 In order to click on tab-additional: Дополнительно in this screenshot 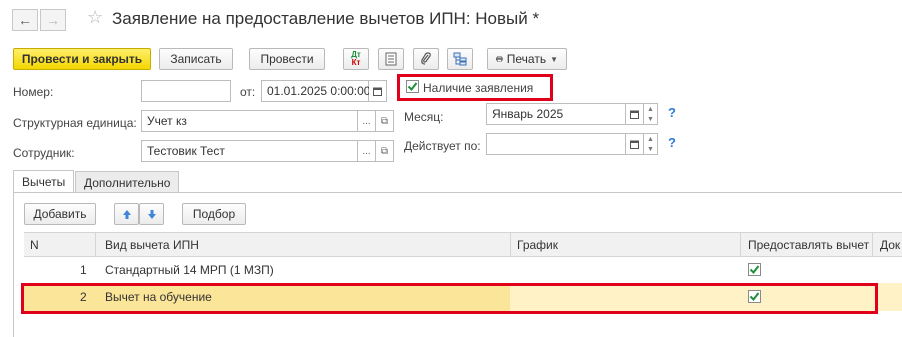, I will do `click(127, 182)`.